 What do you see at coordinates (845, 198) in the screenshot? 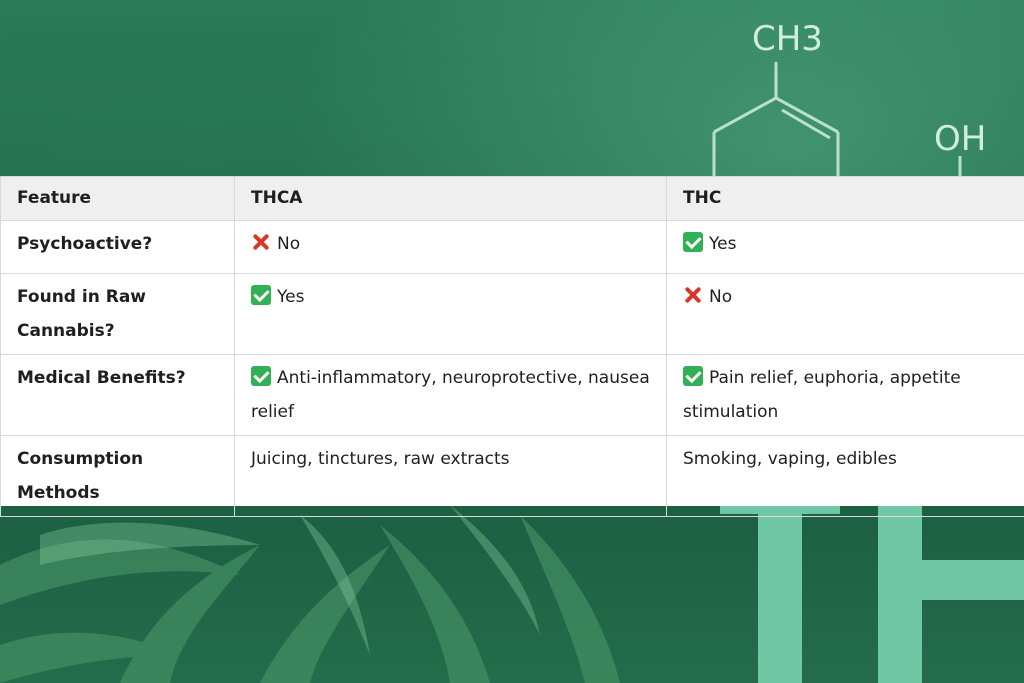
I see `header-thc: THC` at bounding box center [845, 198].